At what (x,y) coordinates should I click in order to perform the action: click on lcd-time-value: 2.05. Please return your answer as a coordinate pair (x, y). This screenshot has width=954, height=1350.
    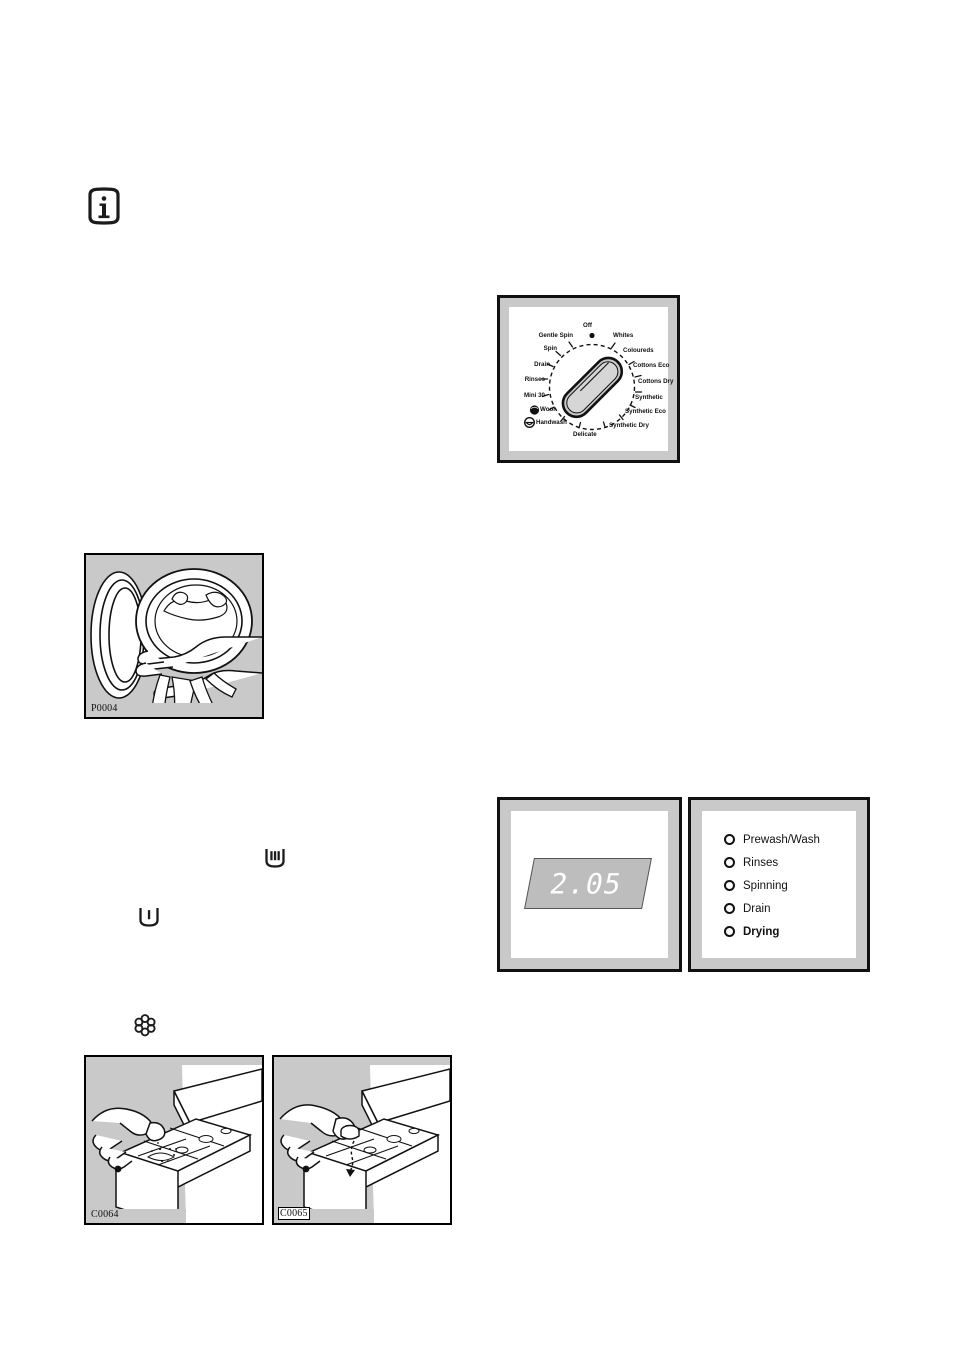
    Looking at the image, I should click on (586, 883).